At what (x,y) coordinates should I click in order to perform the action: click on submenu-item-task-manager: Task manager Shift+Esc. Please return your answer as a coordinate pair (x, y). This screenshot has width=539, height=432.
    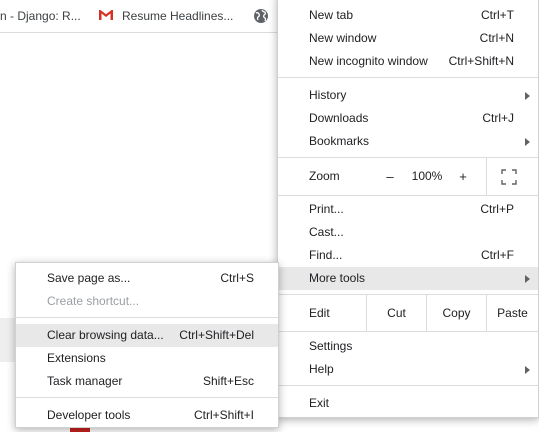
    Looking at the image, I should click on (147, 381).